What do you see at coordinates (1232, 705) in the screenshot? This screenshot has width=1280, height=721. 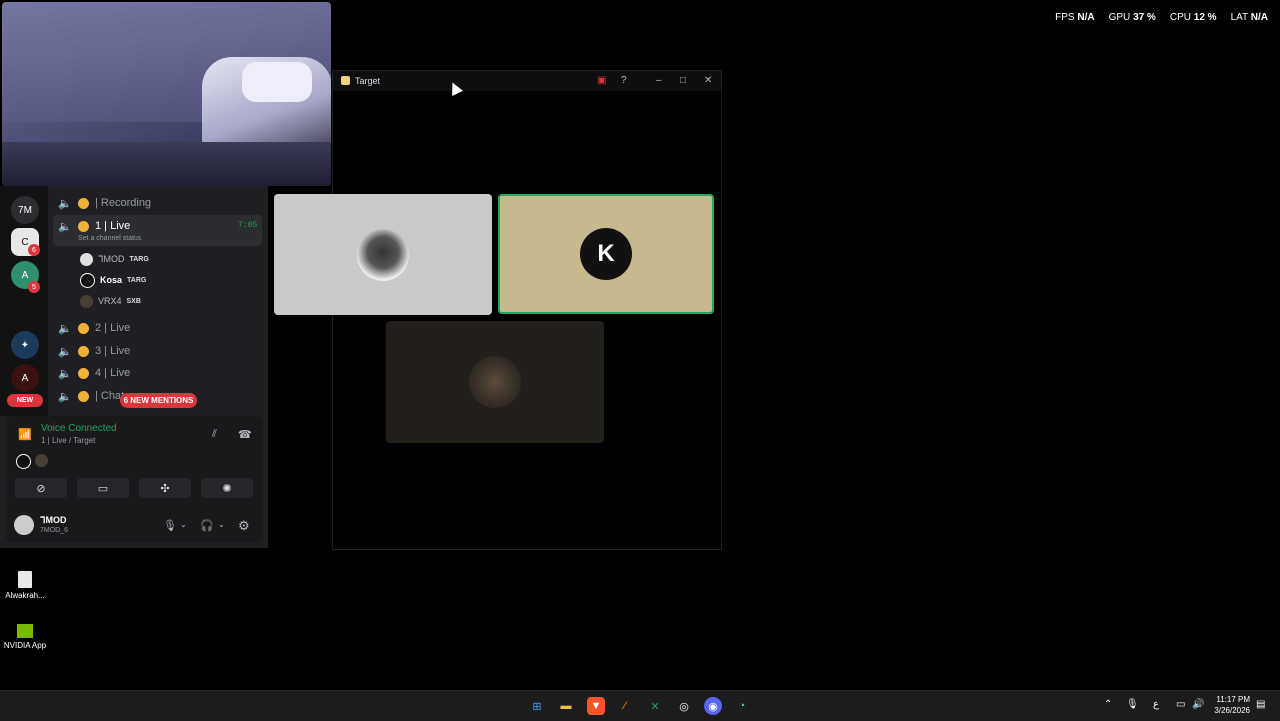 I see `clock: 11:17 PM 3/26/2026` at bounding box center [1232, 705].